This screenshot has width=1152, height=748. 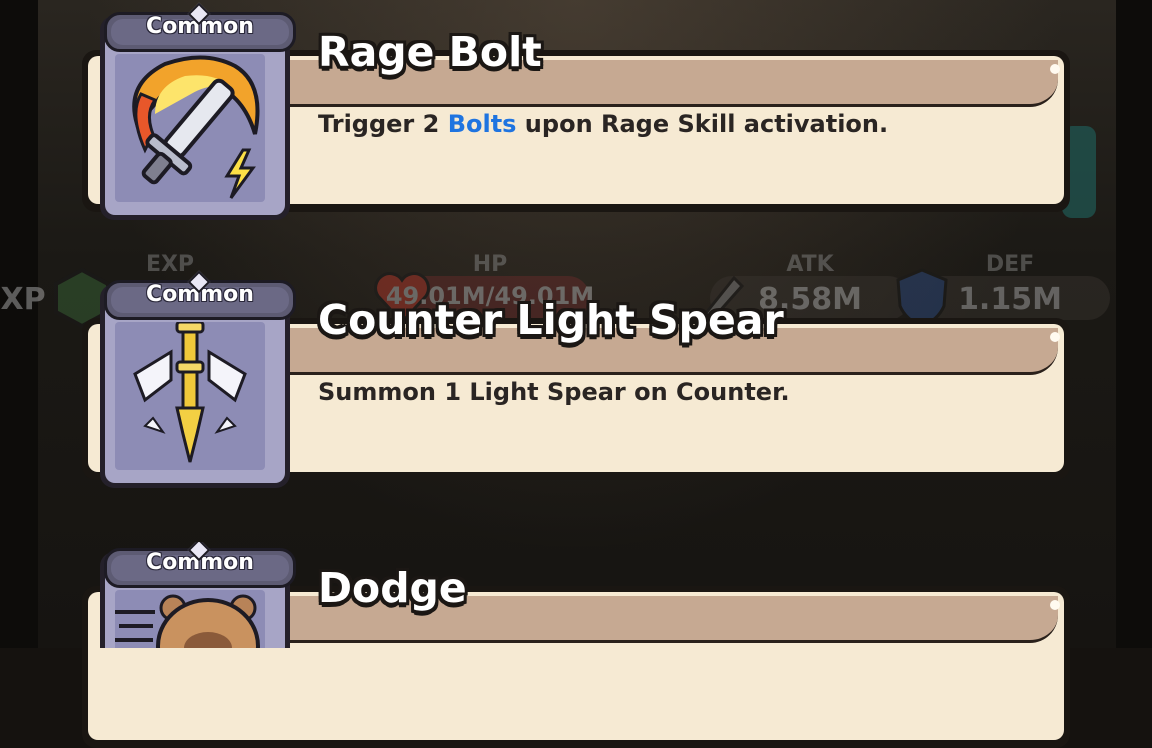 What do you see at coordinates (702, 124) in the screenshot?
I see `desc-text-end: upon Rage Skill activation.` at bounding box center [702, 124].